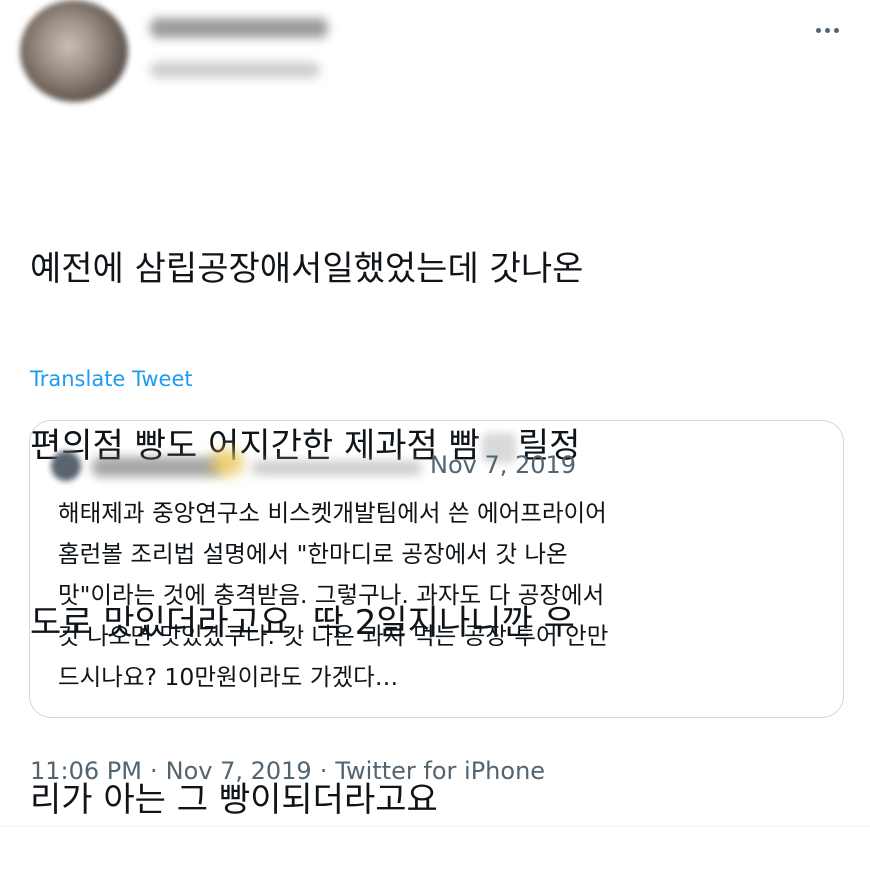 Image resolution: width=870 pixels, height=889 pixels. Describe the element at coordinates (307, 269) in the screenshot. I see `tweet-text-line: 예전에 삼립공장애서일했었는데 갓나온` at that location.